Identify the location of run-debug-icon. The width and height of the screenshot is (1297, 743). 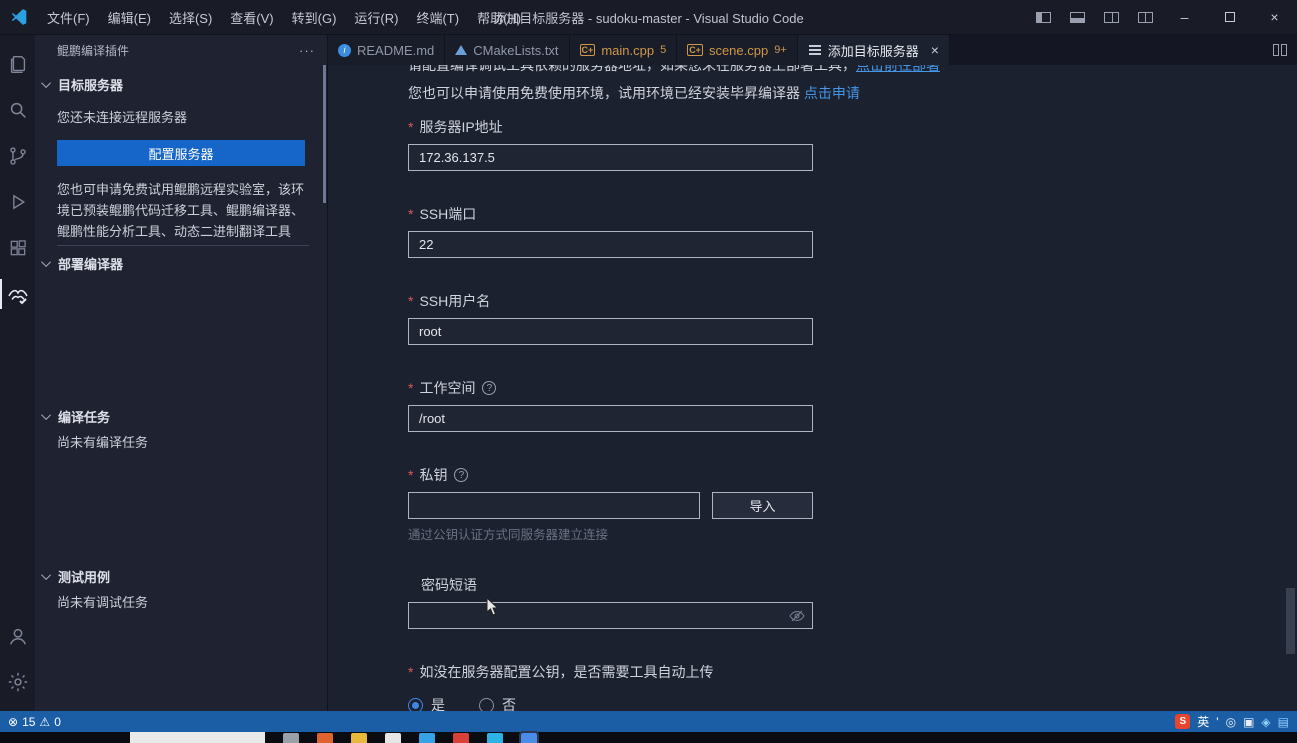
(17, 202).